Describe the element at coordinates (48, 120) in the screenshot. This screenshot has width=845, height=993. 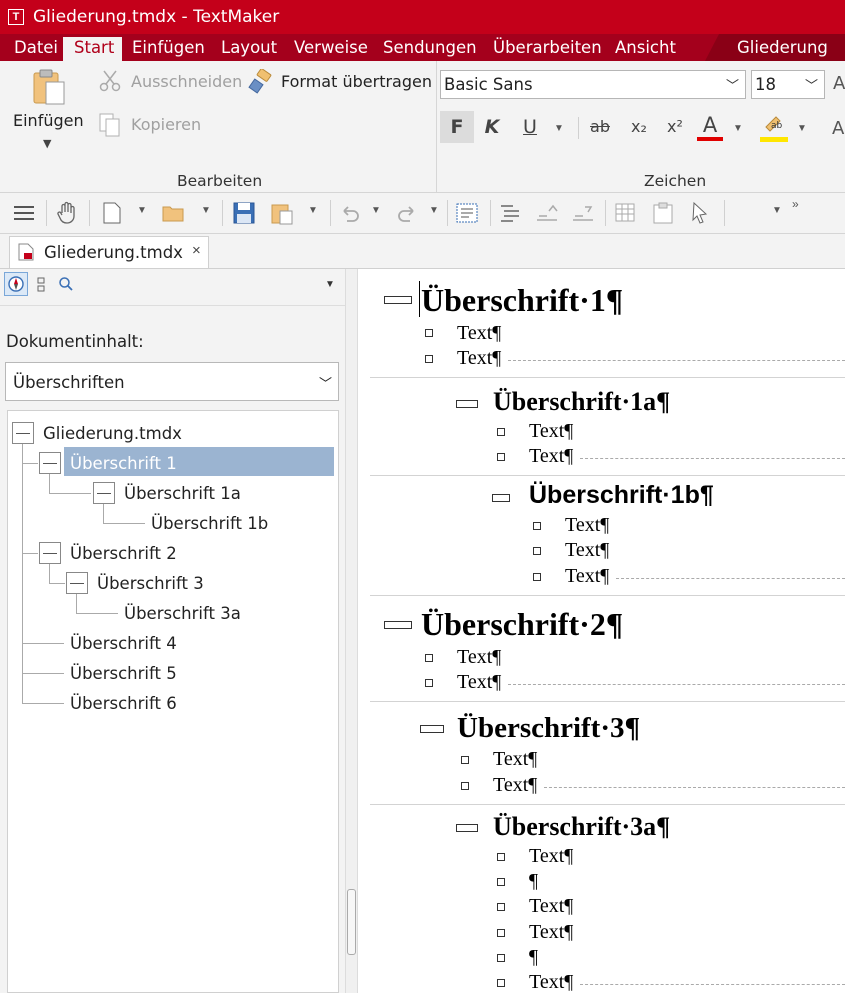
I see `paste-button: Einfügen` at that location.